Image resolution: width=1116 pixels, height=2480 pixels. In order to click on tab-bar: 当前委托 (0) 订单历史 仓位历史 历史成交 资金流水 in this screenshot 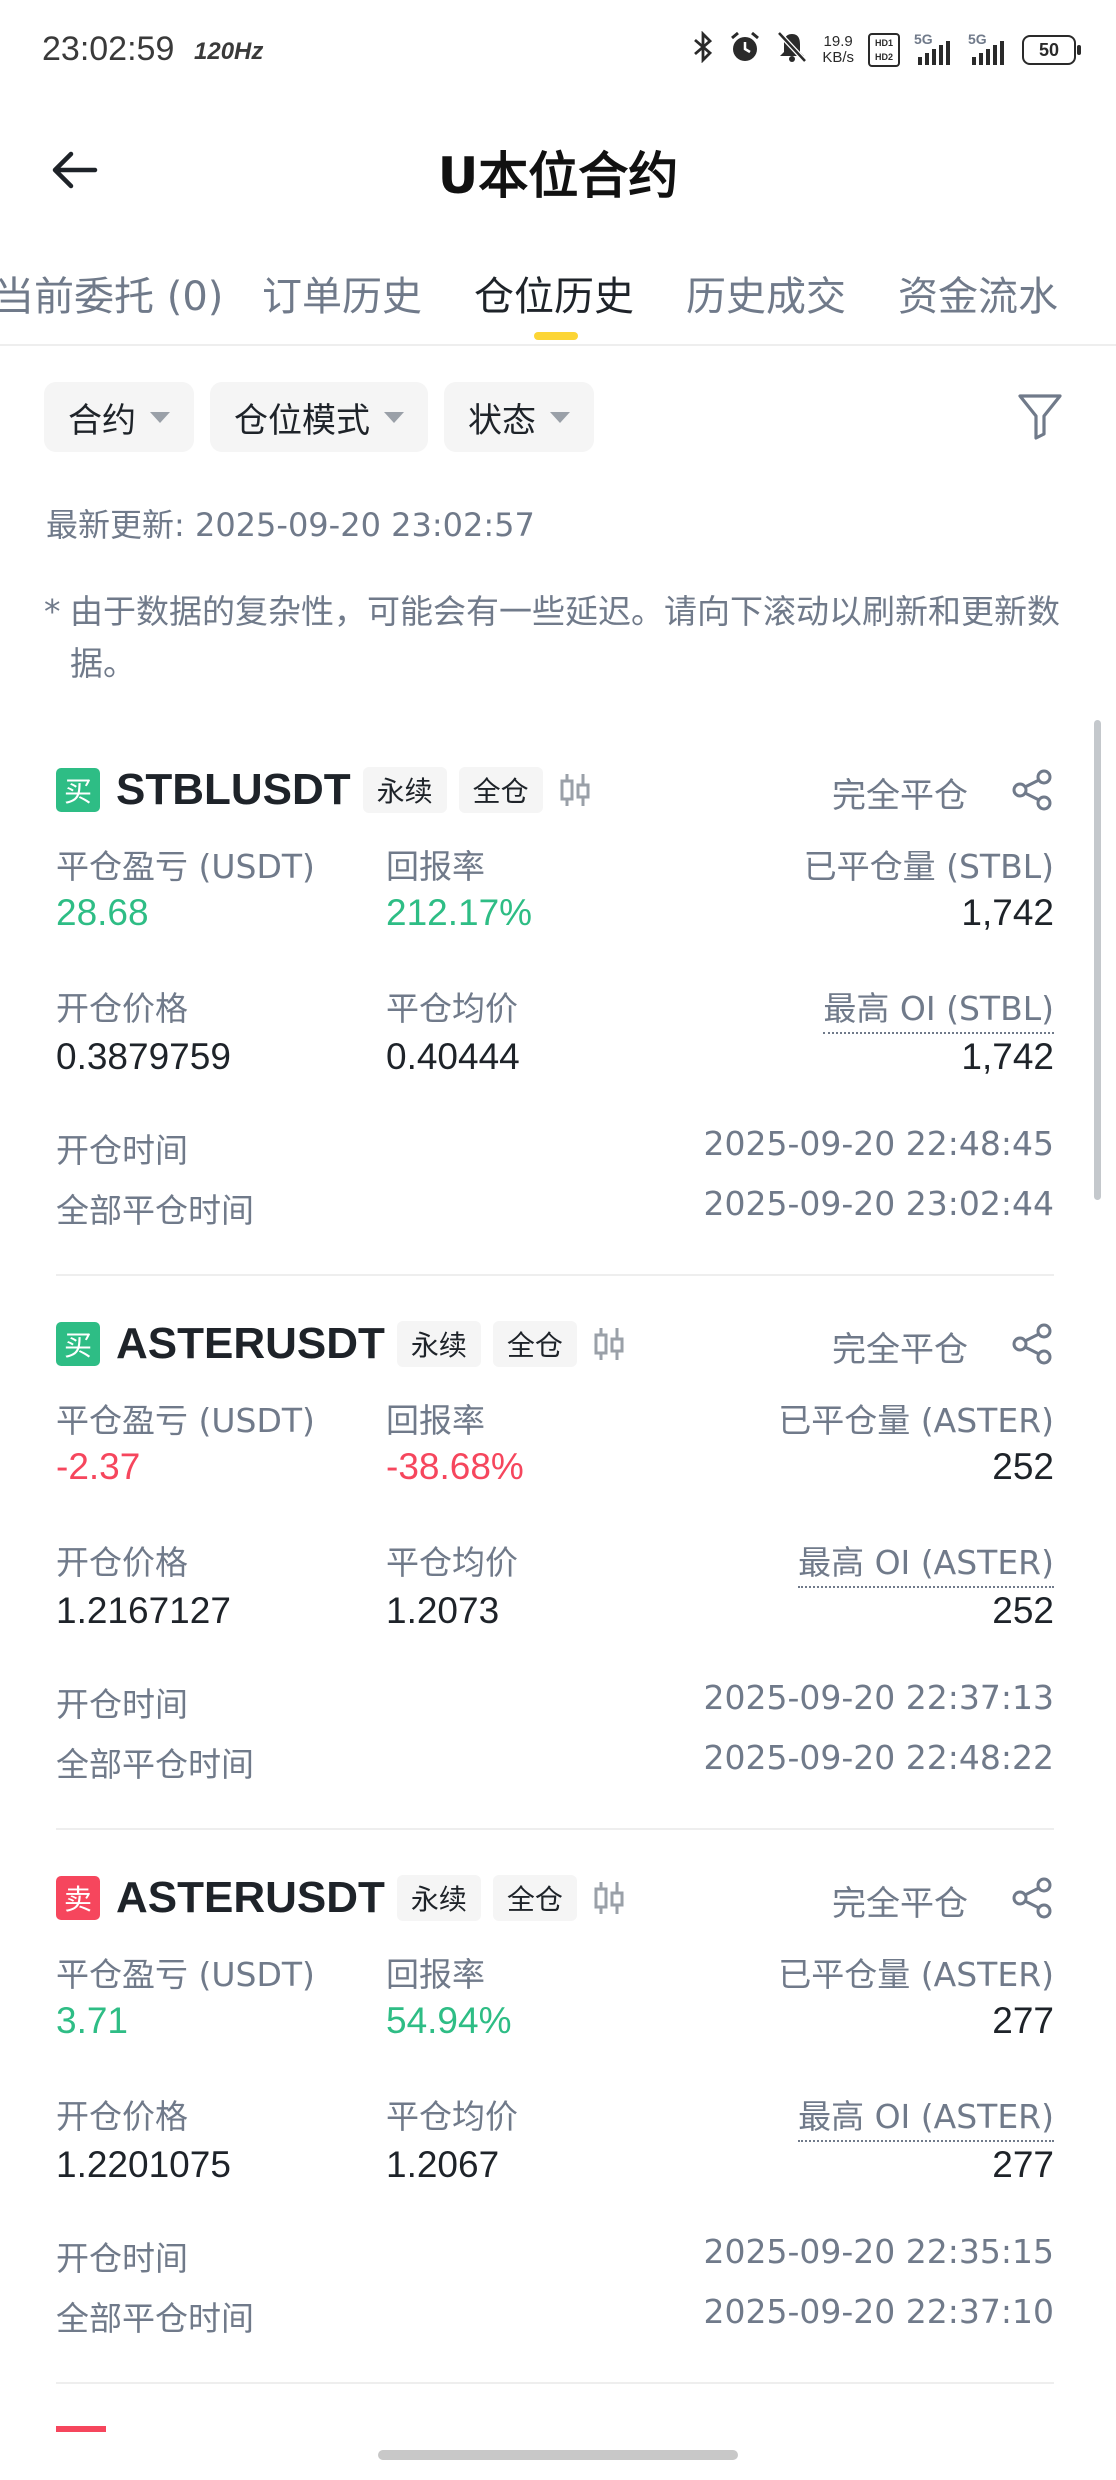, I will do `click(558, 297)`.